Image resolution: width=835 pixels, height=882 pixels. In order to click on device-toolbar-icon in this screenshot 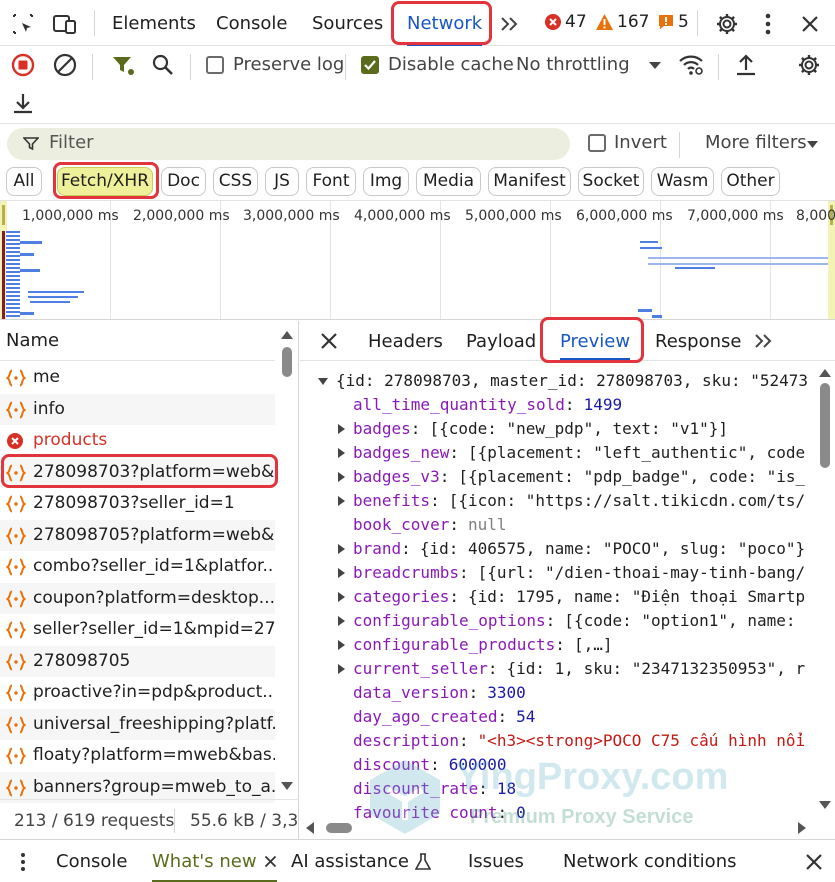, I will do `click(65, 24)`.